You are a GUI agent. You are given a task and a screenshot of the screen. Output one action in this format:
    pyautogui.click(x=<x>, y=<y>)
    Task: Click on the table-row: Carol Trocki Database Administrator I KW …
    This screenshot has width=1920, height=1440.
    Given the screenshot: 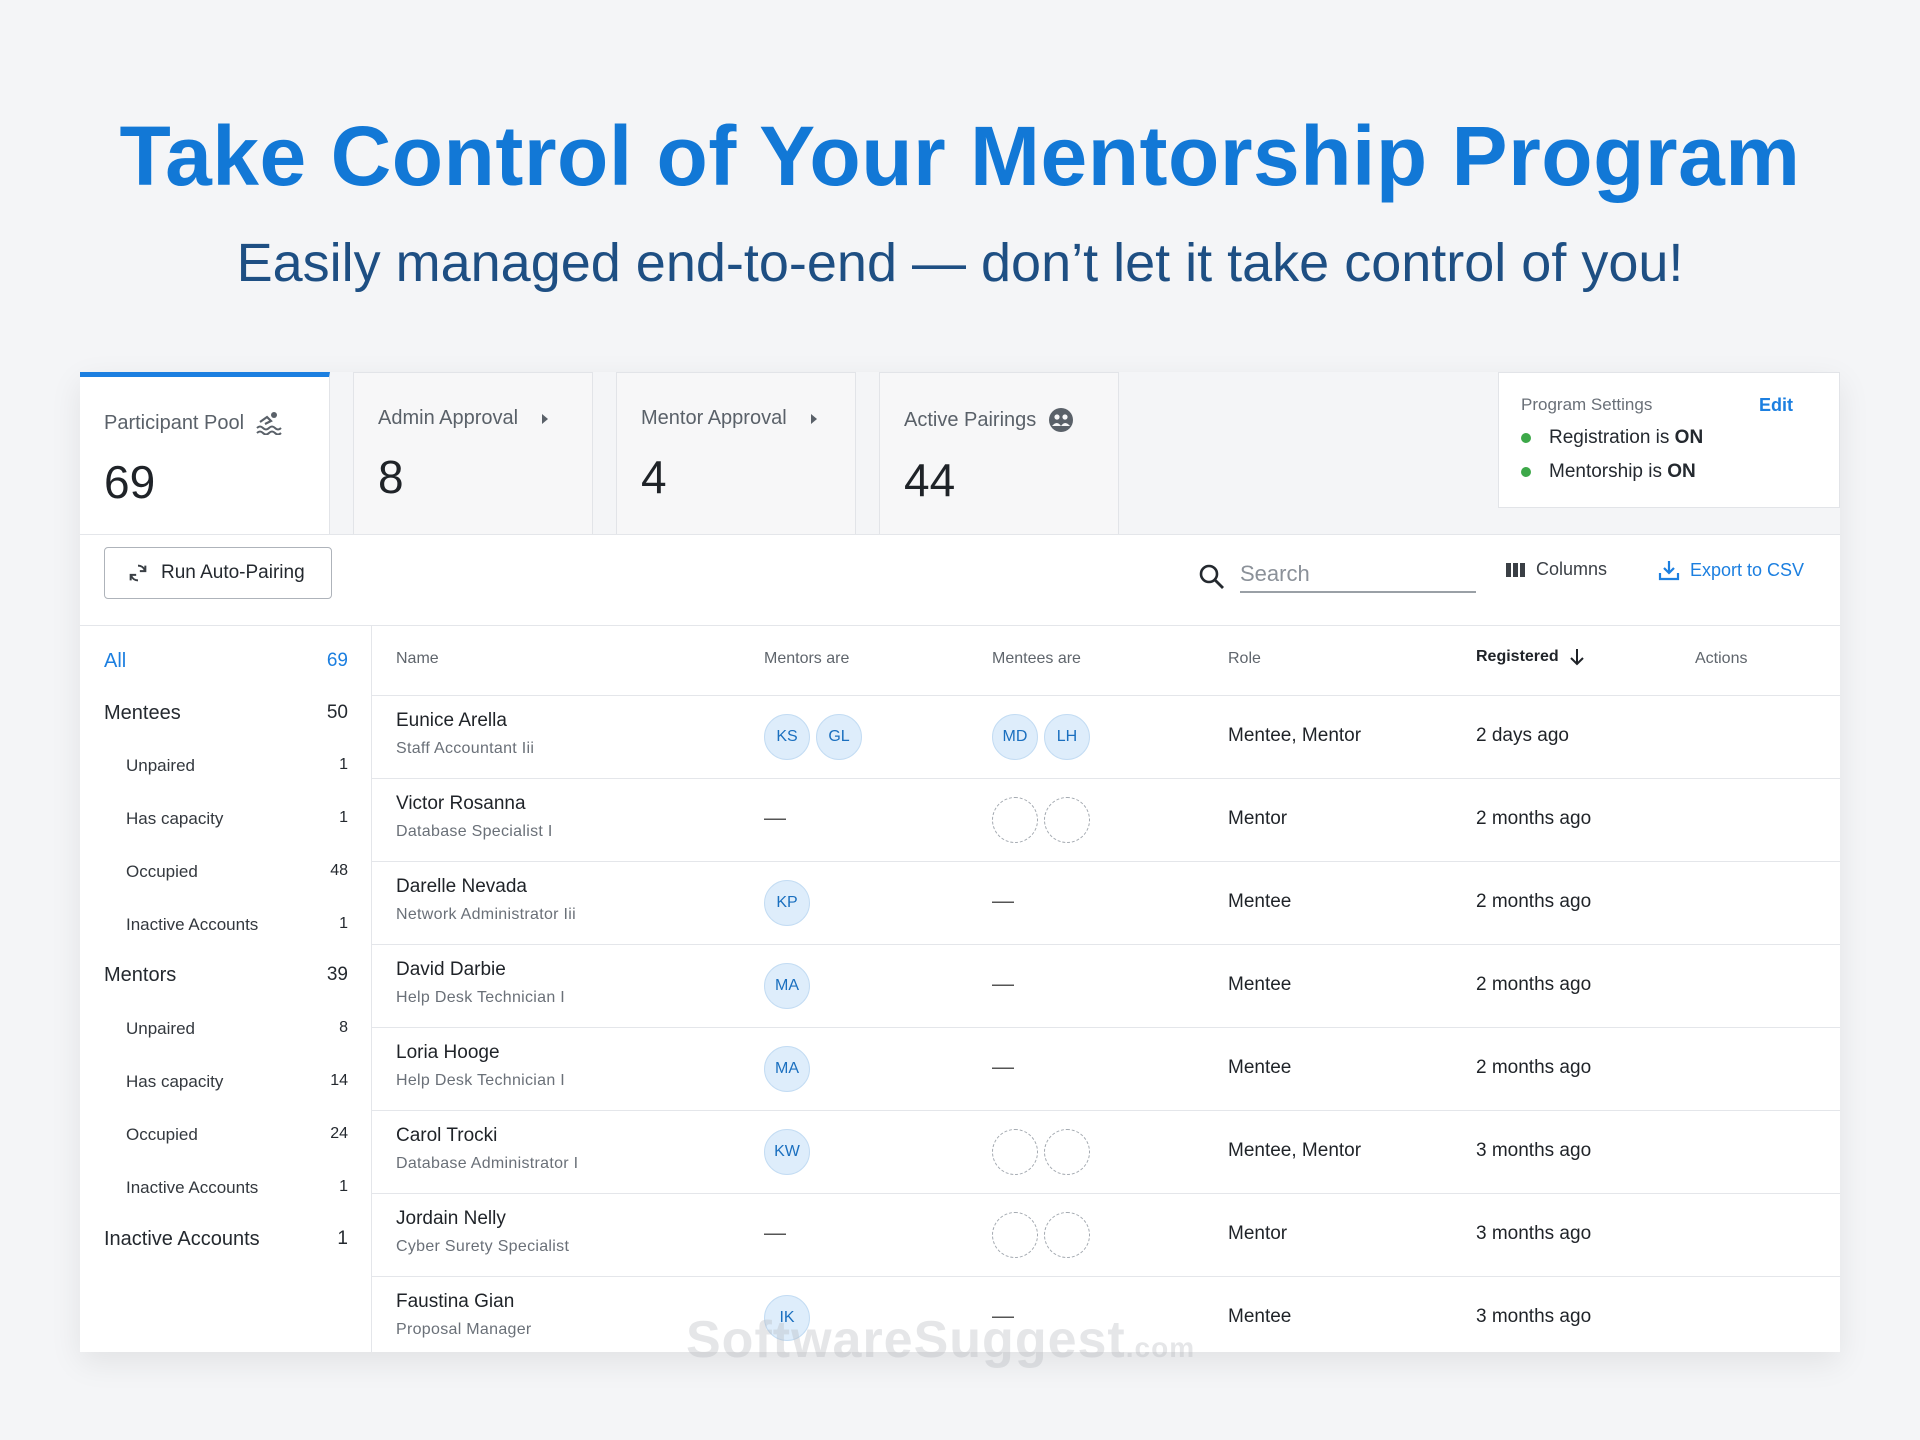 What is the action you would take?
    pyautogui.click(x=1106, y=1152)
    